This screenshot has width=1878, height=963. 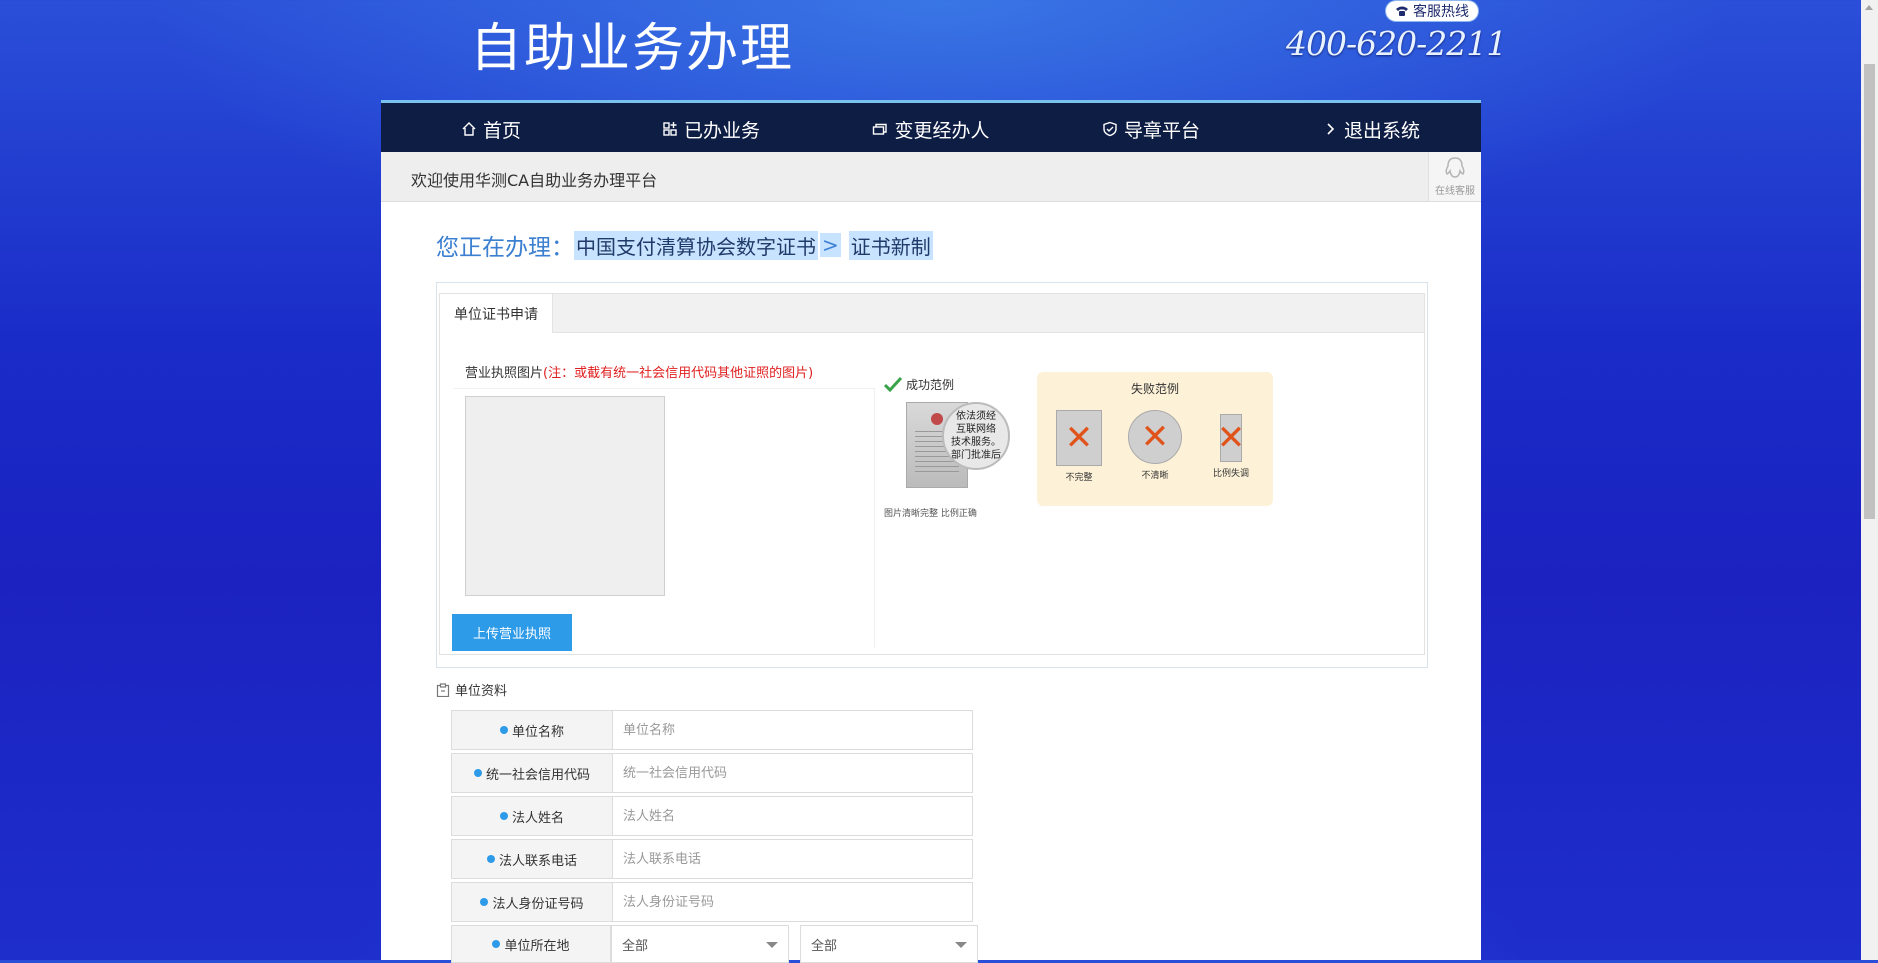 What do you see at coordinates (443, 689) in the screenshot?
I see `clipboard-icon` at bounding box center [443, 689].